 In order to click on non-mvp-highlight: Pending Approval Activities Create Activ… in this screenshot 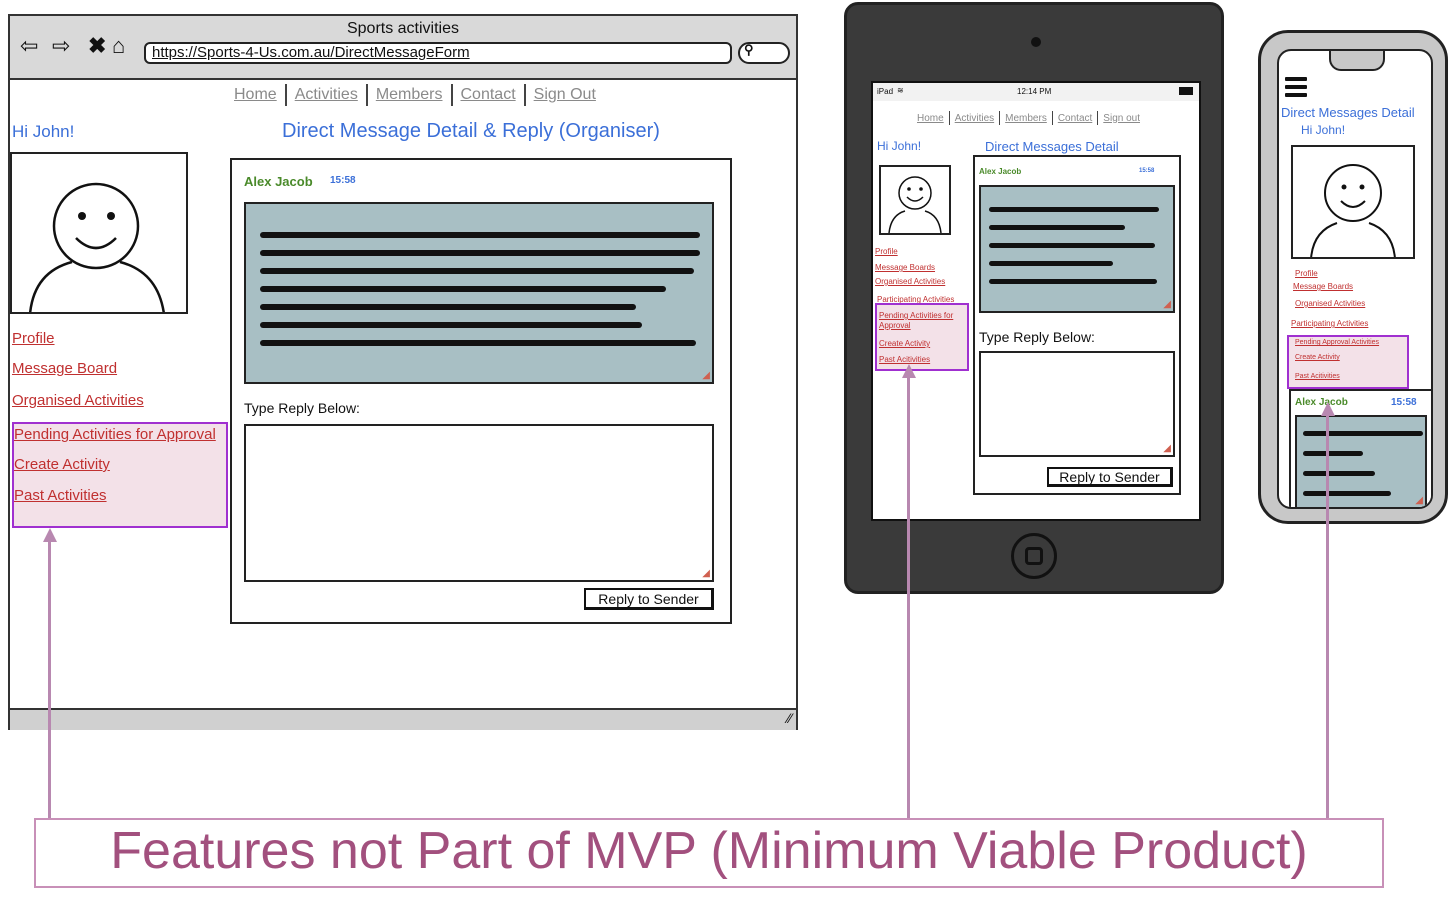, I will do `click(1348, 362)`.